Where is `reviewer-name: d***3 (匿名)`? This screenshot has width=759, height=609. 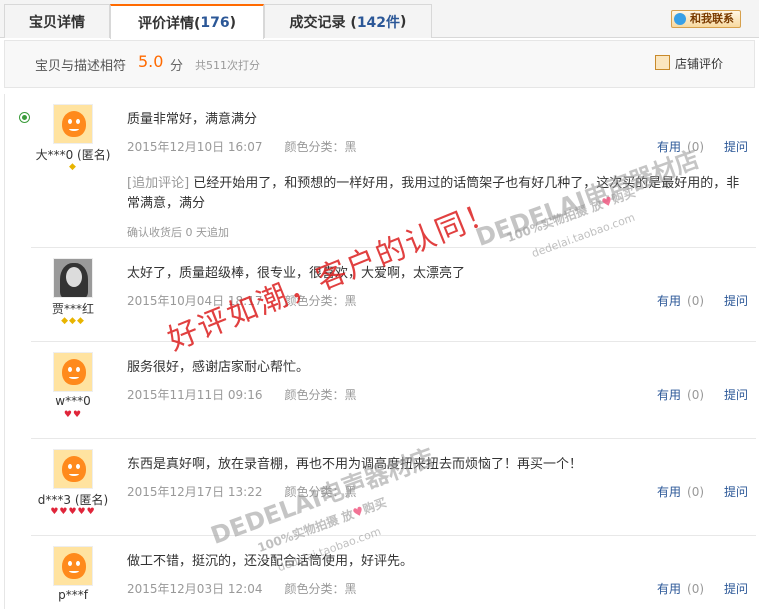
reviewer-name: d***3 (匿名) is located at coordinates (73, 500).